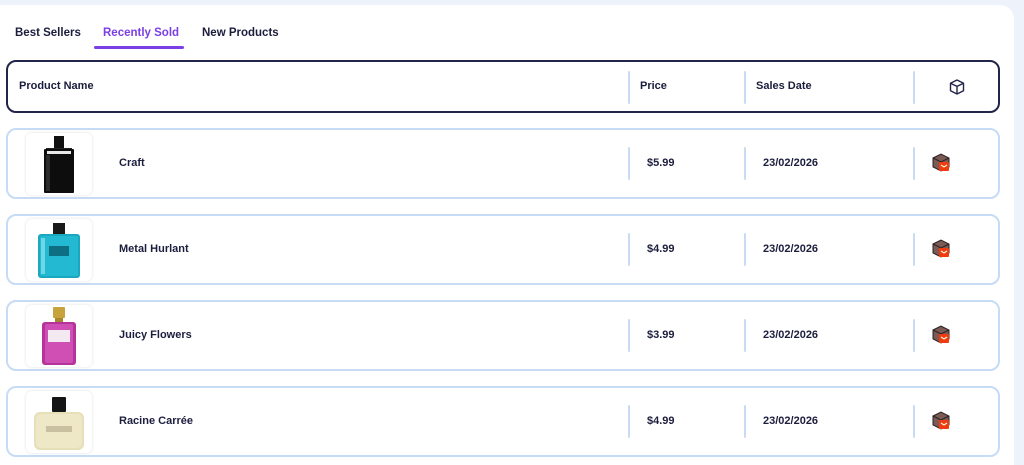 The height and width of the screenshot is (465, 1024). What do you see at coordinates (957, 87) in the screenshot?
I see `box-icon` at bounding box center [957, 87].